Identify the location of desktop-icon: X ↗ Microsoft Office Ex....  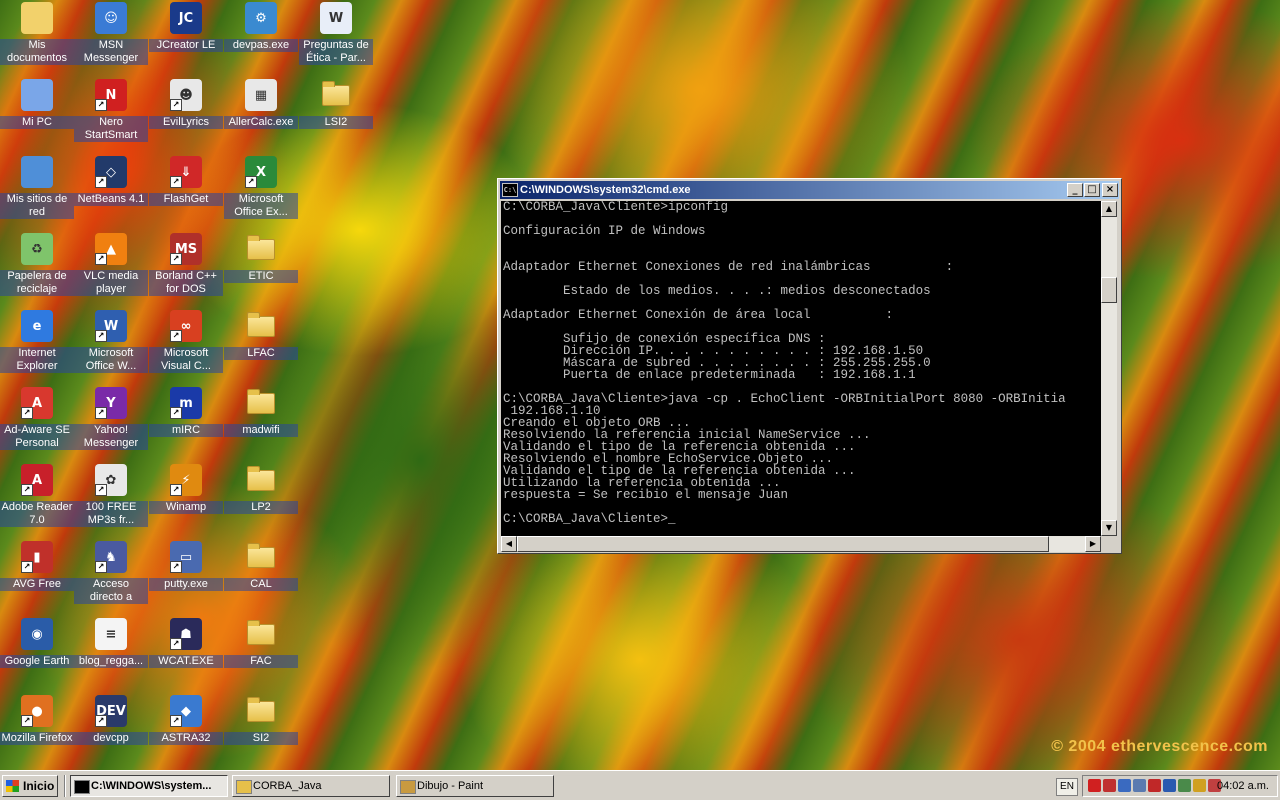
(261, 187).